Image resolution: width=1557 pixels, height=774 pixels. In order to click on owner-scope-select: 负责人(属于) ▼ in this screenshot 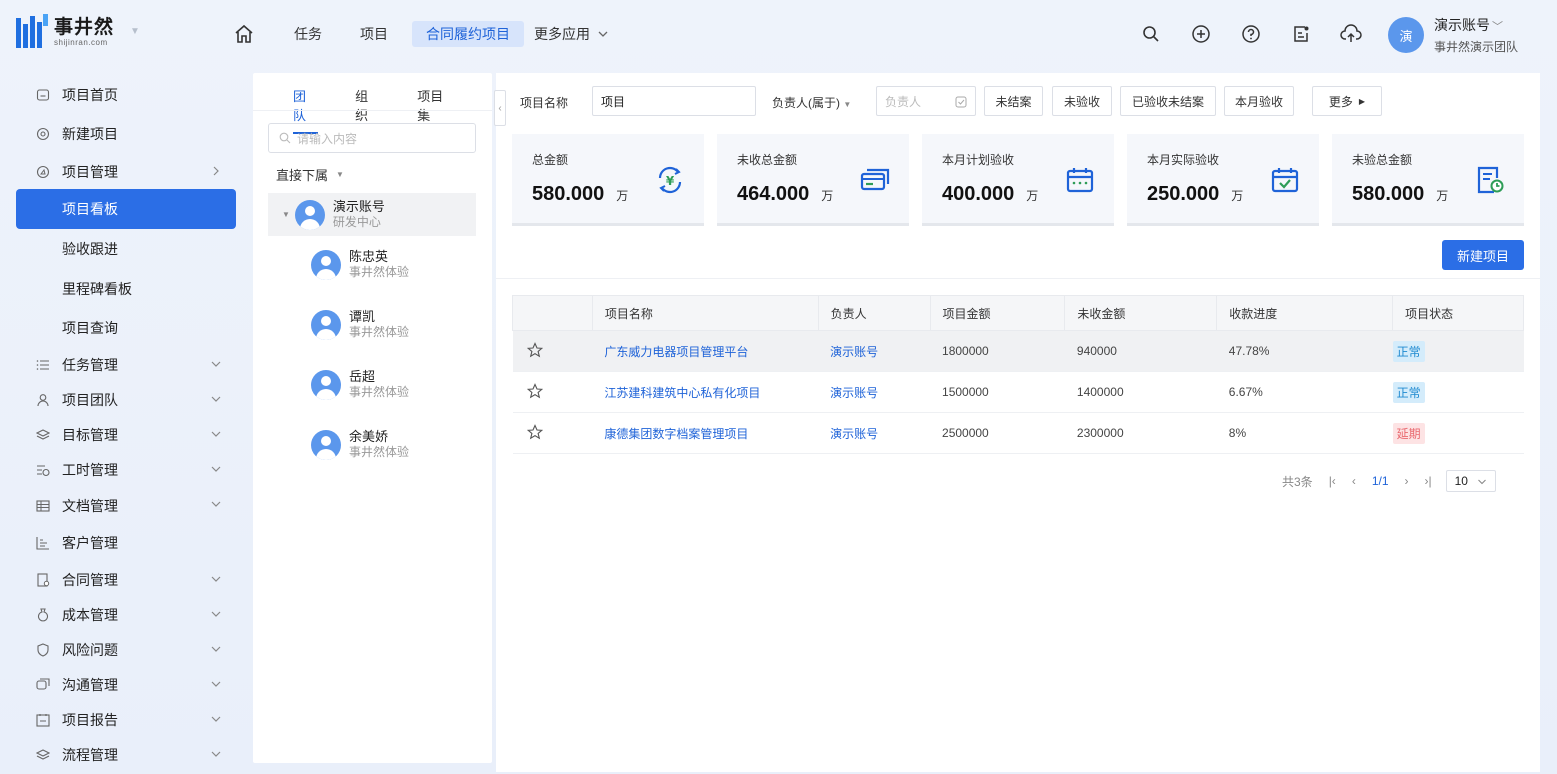, I will do `click(811, 102)`.